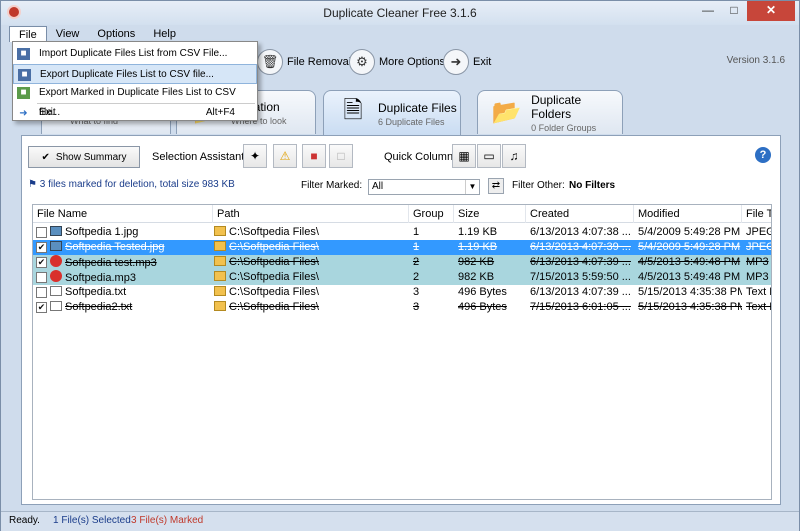  I want to click on magic-wand-button: ✦, so click(255, 156).